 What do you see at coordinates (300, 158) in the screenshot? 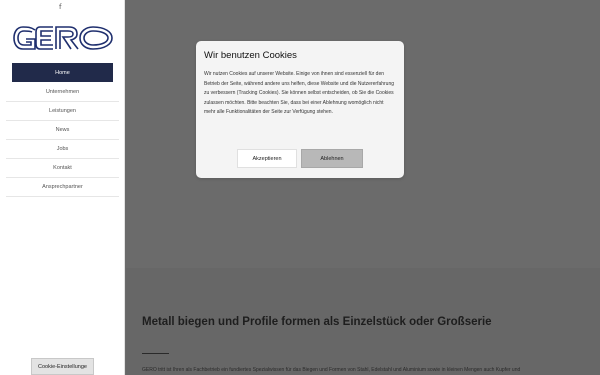
I see `cookie-dialog-actions: Akzeptieren Ablehnen` at bounding box center [300, 158].